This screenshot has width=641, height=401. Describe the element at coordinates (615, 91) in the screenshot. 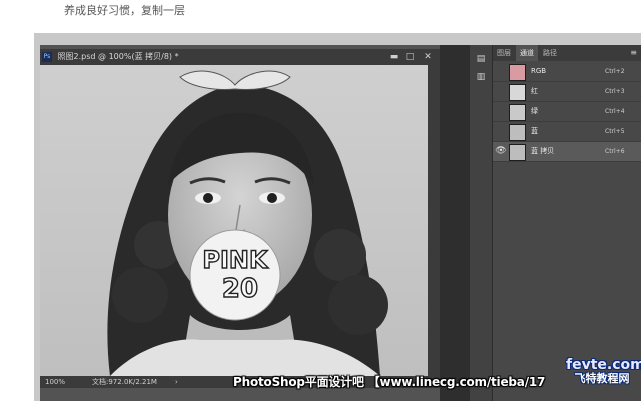

I see `channel-shortcut: Ctrl+3` at that location.